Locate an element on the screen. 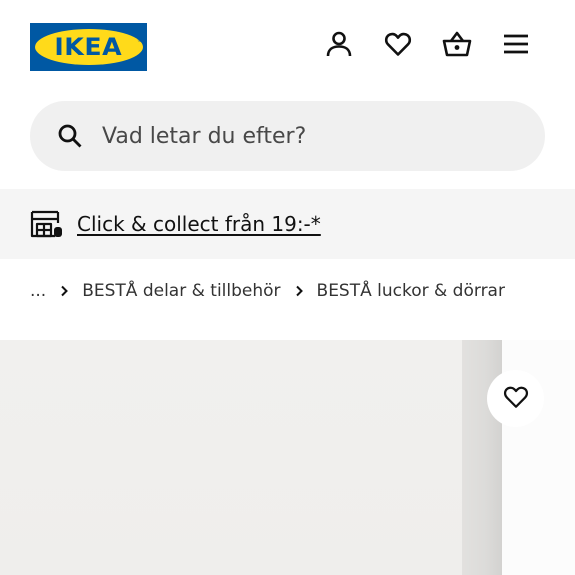 The width and height of the screenshot is (575, 575). click-collect-link: Click & collect från 19:-* is located at coordinates (199, 224).